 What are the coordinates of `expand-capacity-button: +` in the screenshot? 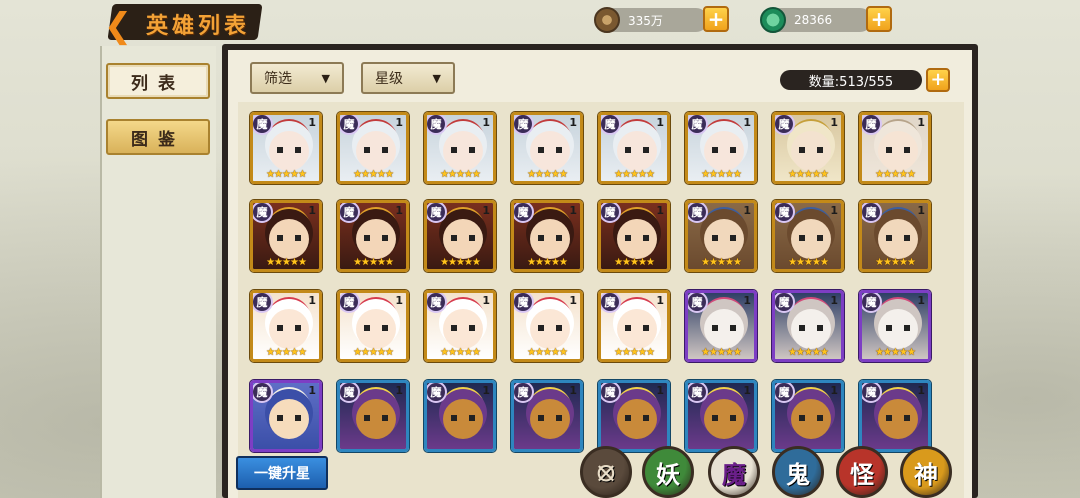 It's located at (938, 80).